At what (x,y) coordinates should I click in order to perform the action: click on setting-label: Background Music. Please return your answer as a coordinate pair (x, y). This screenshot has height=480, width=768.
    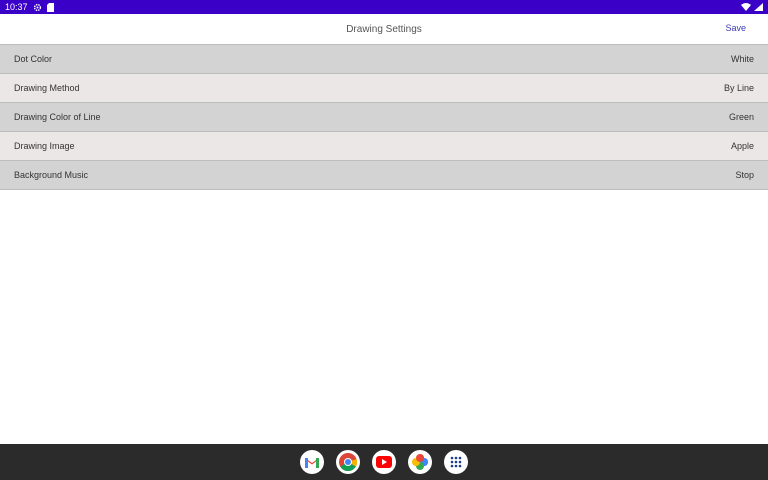
    Looking at the image, I should click on (51, 175).